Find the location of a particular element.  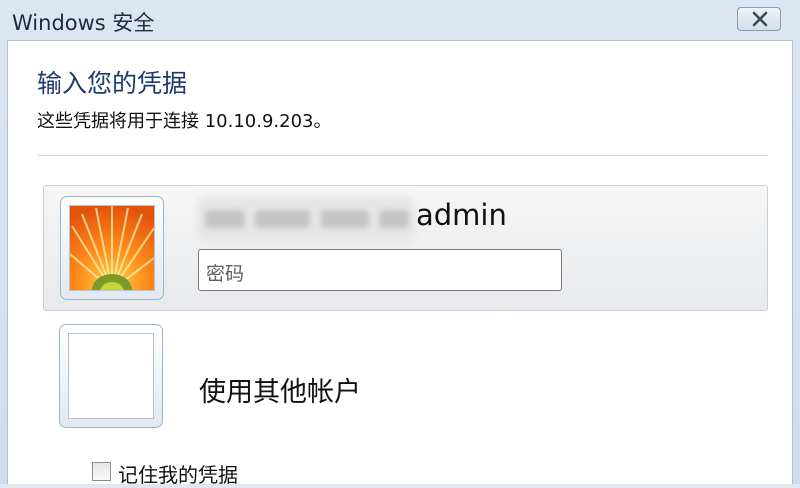

dialog-heading: 输入您的凭据 is located at coordinates (112, 83).